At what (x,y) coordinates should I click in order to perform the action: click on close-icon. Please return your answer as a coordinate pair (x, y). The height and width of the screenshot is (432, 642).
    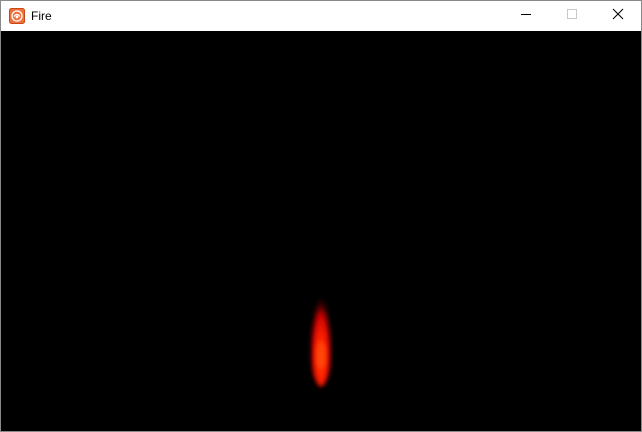
    Looking at the image, I should click on (618, 16).